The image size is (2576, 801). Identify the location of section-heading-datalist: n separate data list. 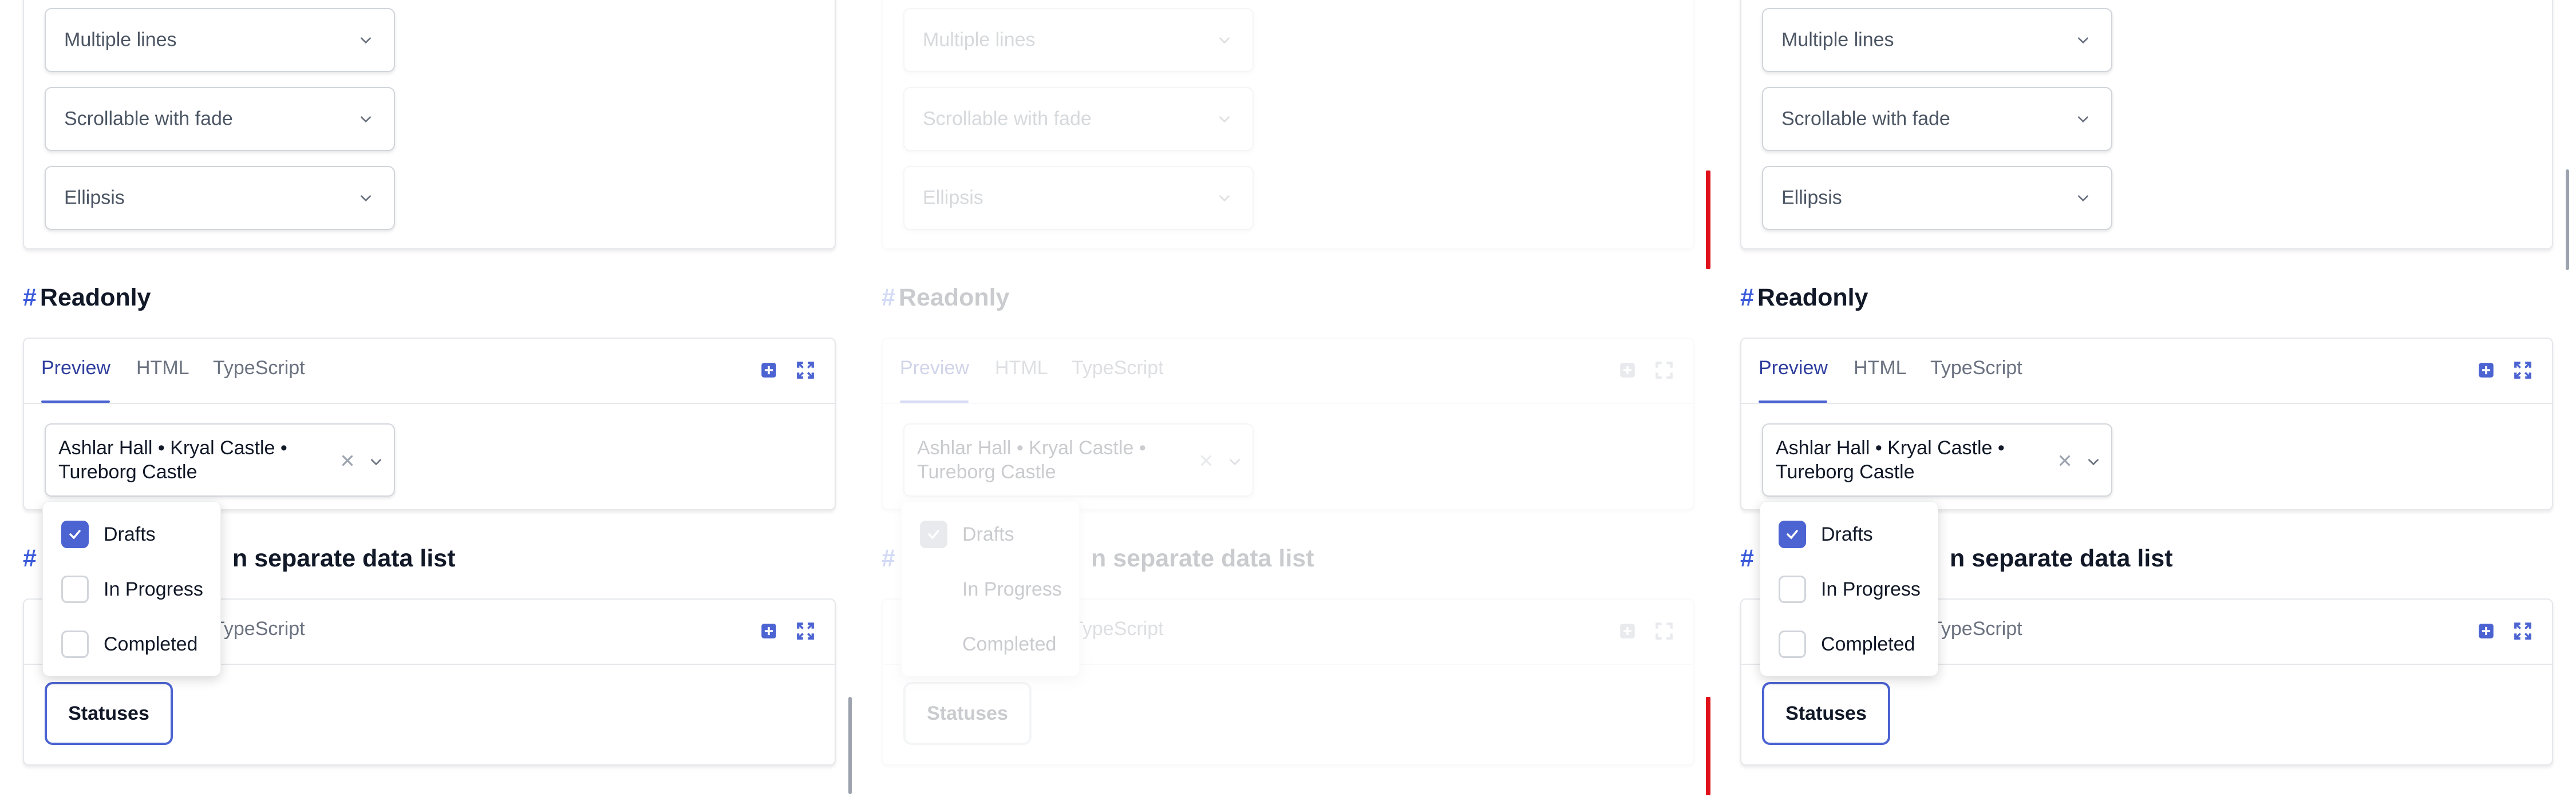
(2061, 559).